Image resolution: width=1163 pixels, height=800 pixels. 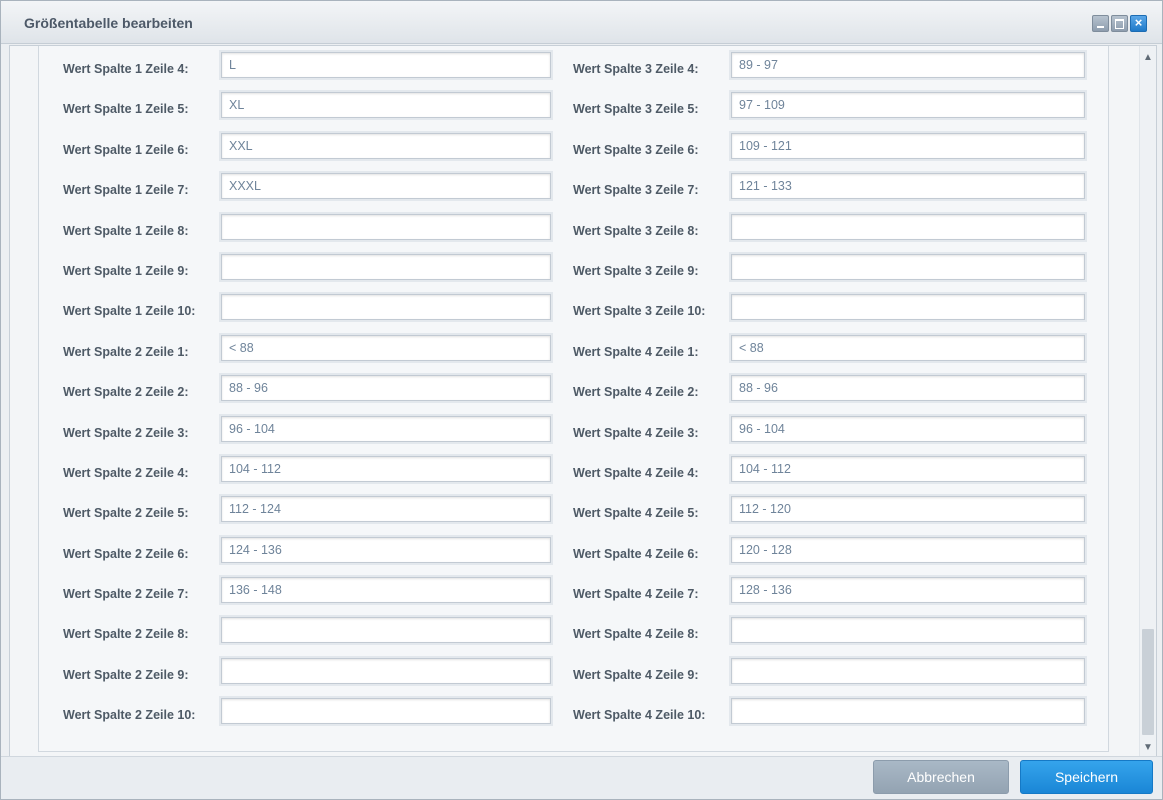 What do you see at coordinates (126, 392) in the screenshot?
I see `field-label: Wert Spalte 2 Zeile 2:` at bounding box center [126, 392].